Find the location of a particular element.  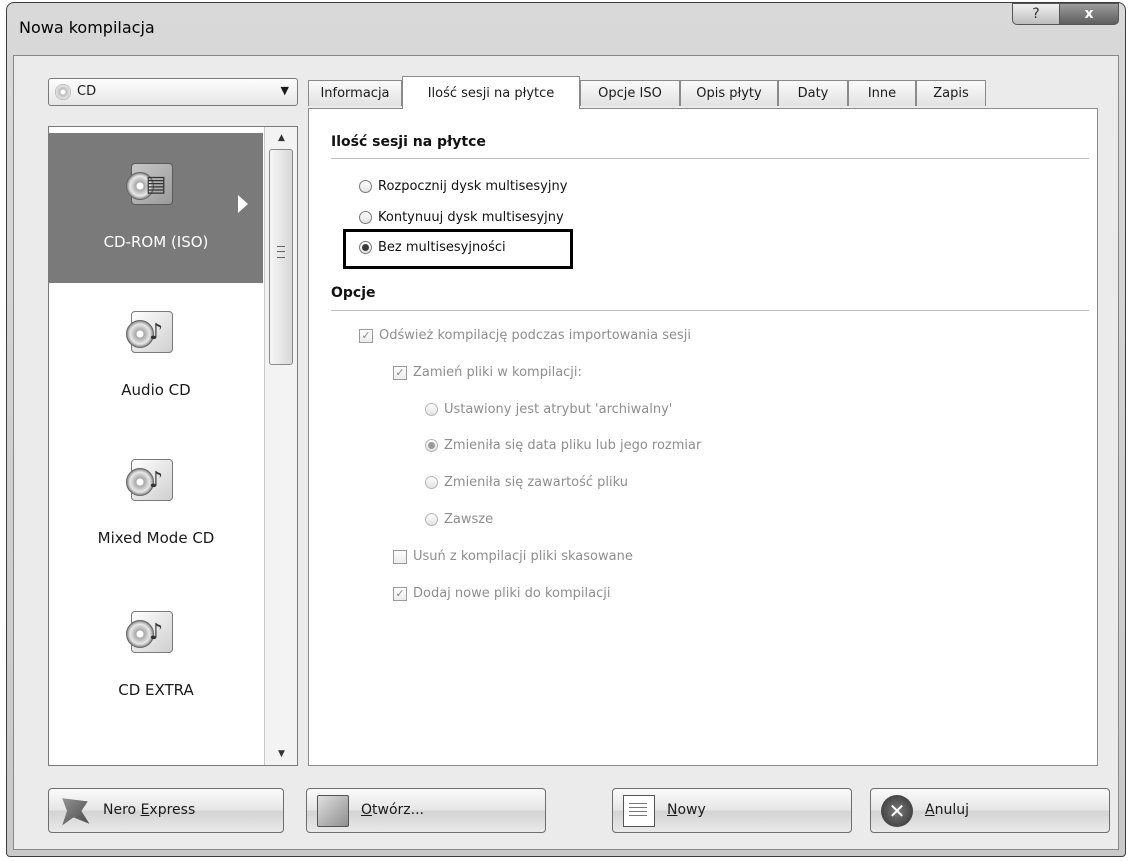

tab-inne: Inne is located at coordinates (882, 93).